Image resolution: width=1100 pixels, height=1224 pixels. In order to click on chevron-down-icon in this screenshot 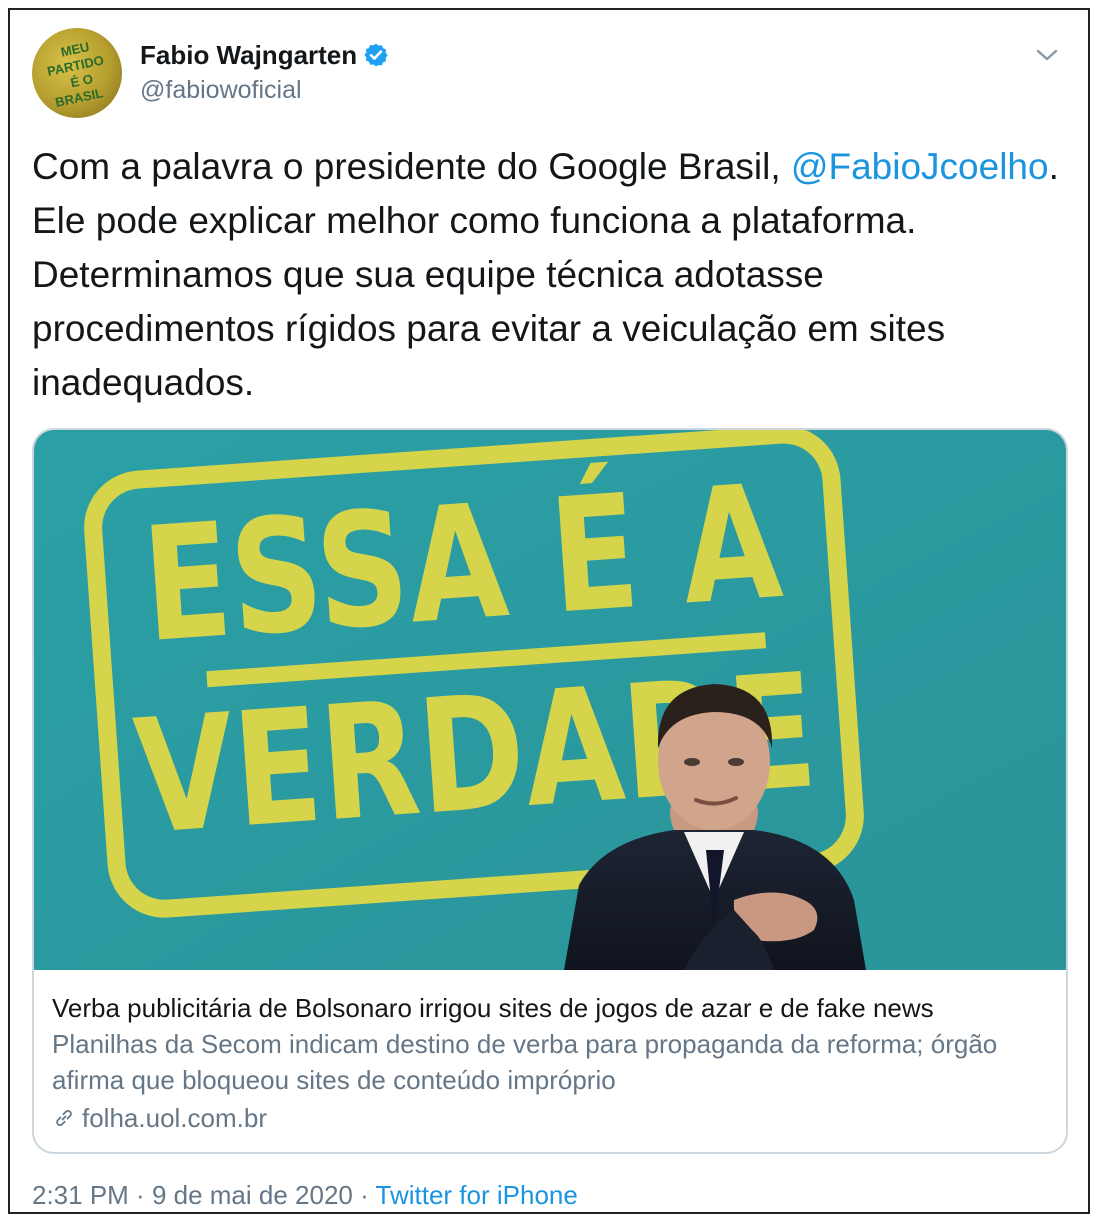, I will do `click(1047, 55)`.